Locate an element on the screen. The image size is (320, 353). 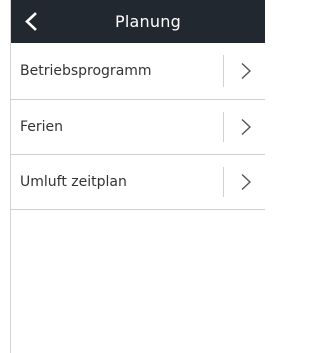
chevron-left-icon is located at coordinates (31, 21).